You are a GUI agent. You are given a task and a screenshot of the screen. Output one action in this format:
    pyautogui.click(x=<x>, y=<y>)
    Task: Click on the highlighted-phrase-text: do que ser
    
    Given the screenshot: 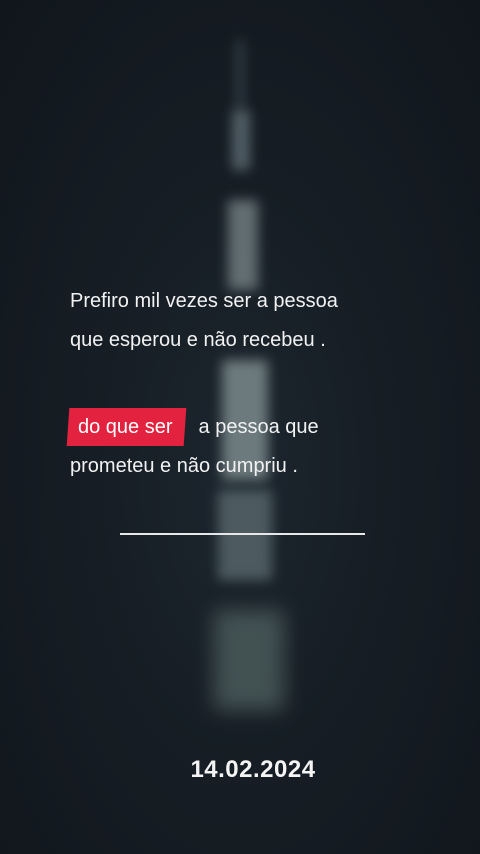 What is the action you would take?
    pyautogui.click(x=125, y=427)
    